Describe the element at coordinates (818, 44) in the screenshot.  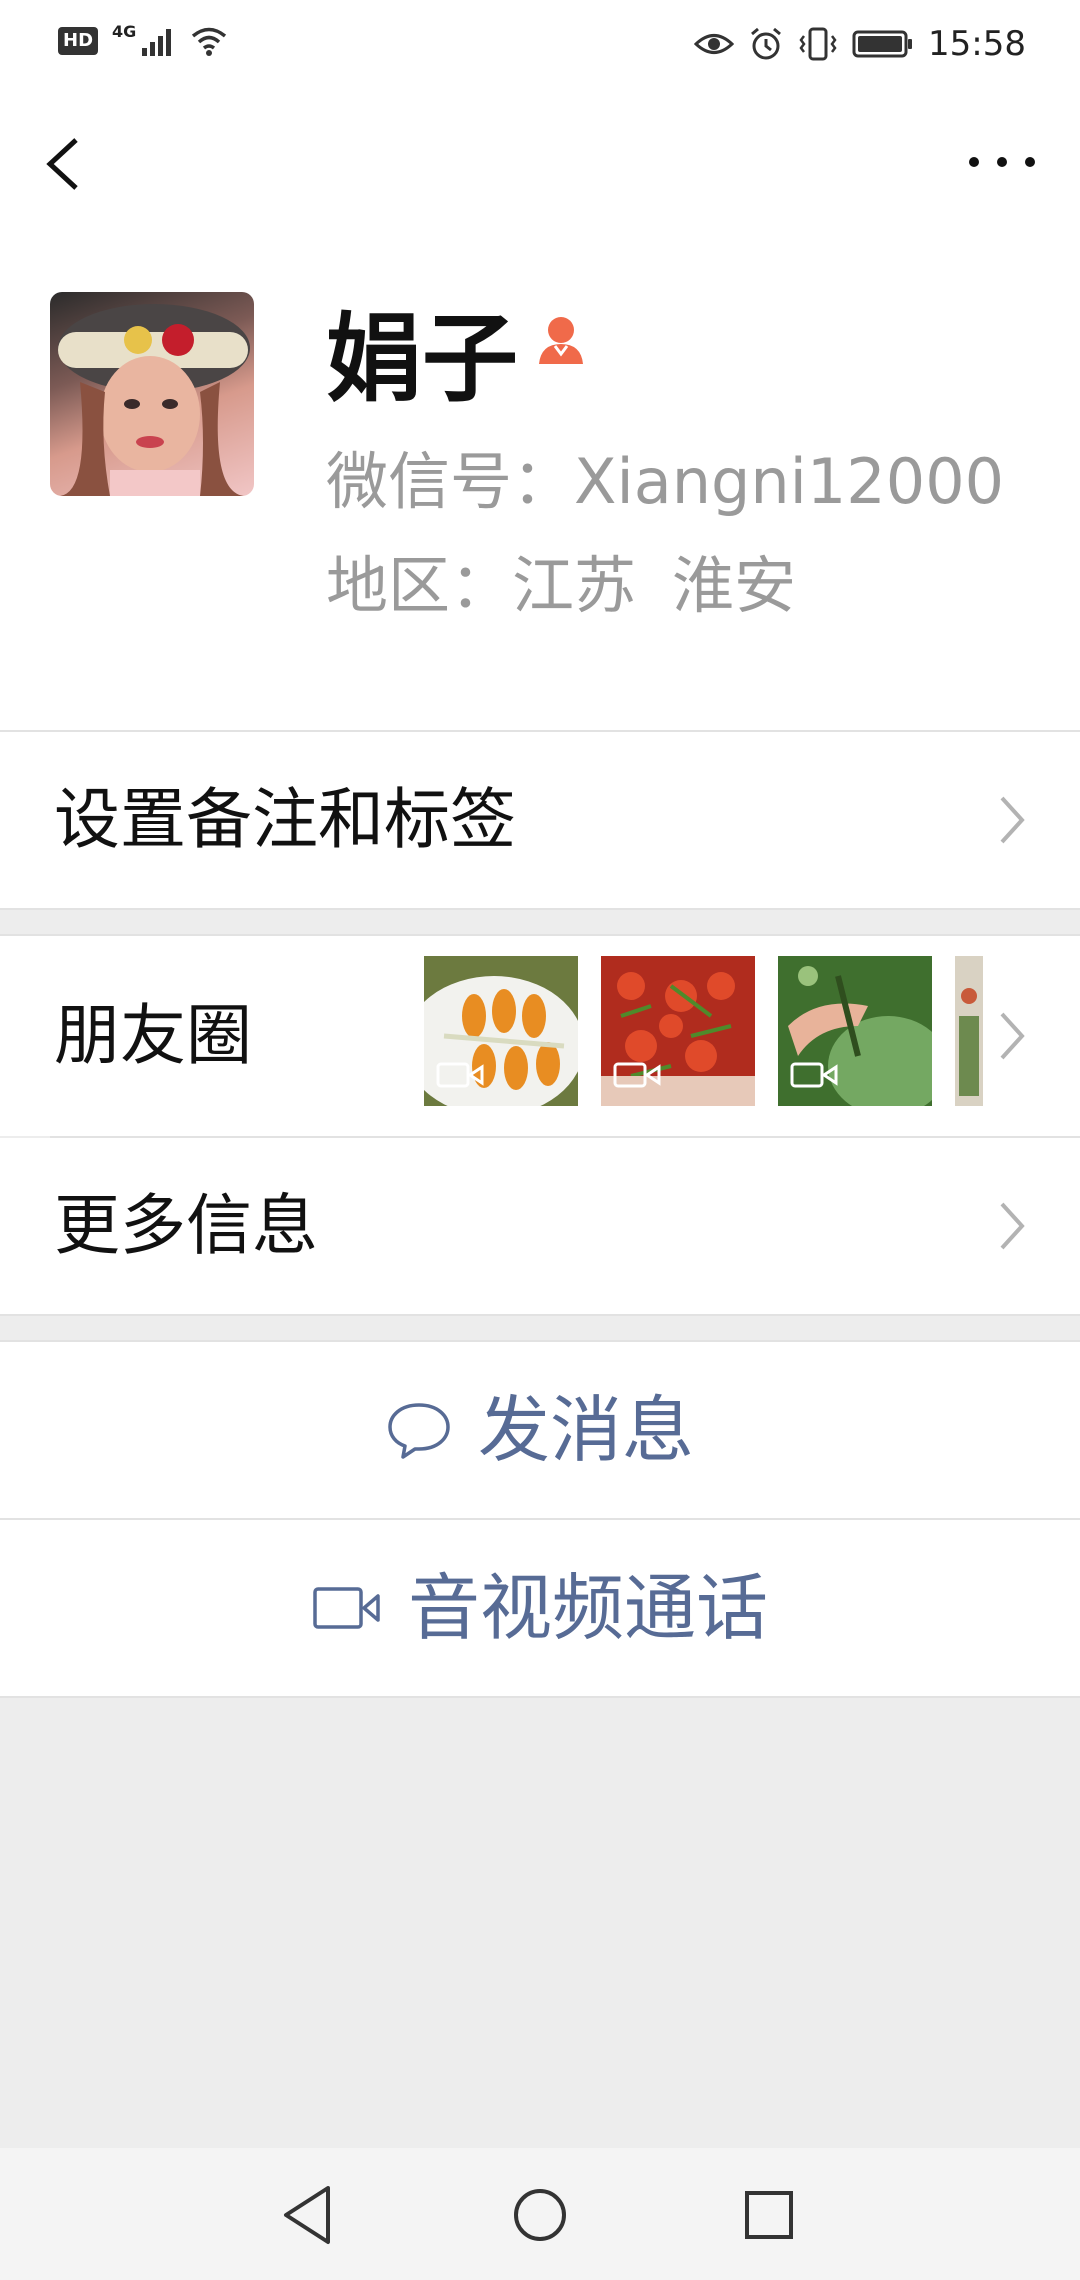
I see `vibrate-icon` at that location.